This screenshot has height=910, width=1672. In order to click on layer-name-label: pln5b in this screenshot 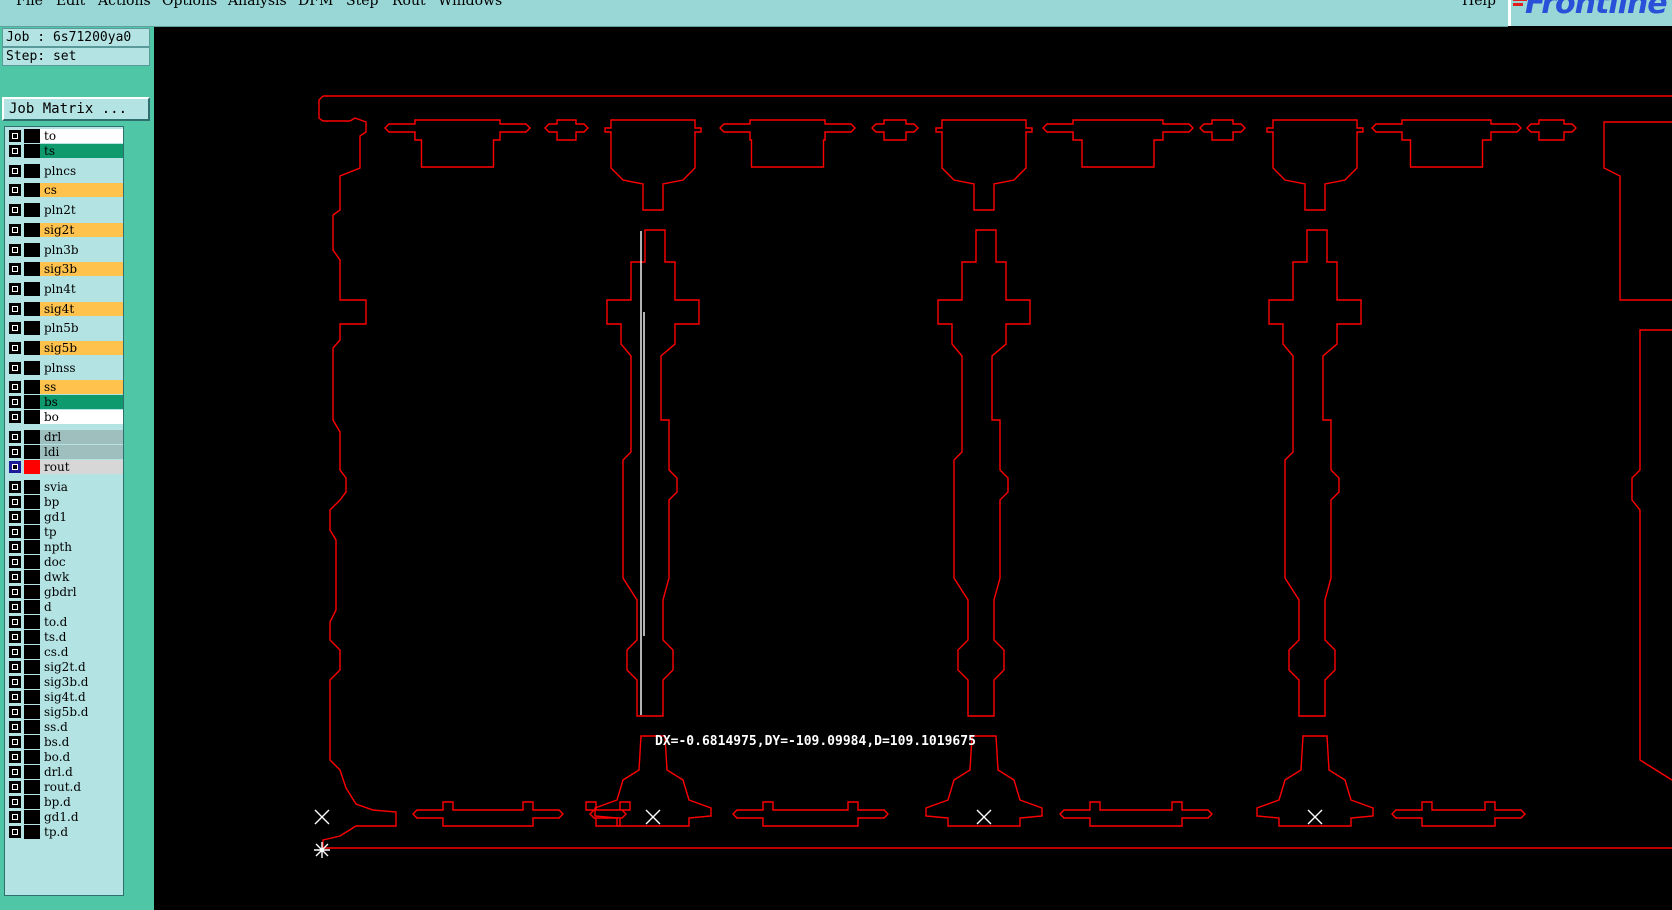, I will do `click(81, 328)`.